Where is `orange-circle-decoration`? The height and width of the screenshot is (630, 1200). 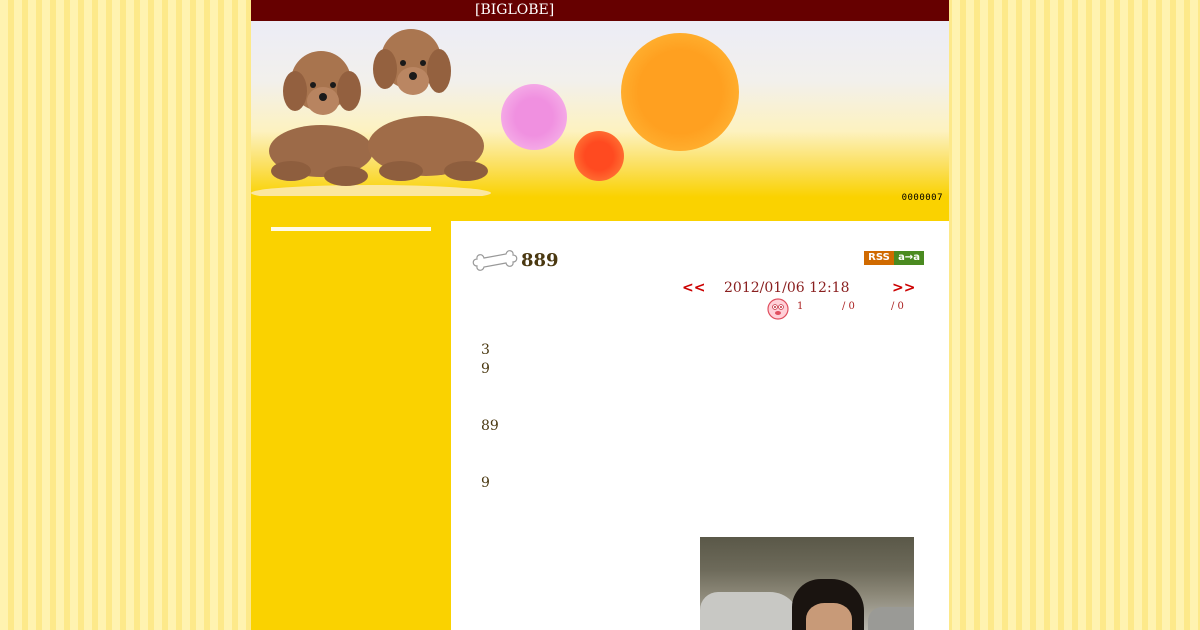
orange-circle-decoration is located at coordinates (680, 92).